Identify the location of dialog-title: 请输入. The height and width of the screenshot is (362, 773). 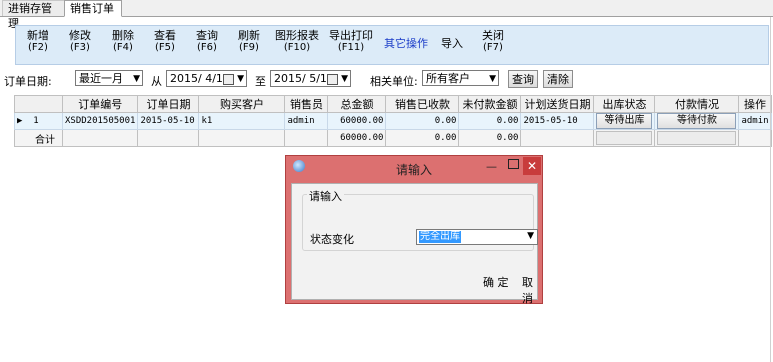
(413, 170).